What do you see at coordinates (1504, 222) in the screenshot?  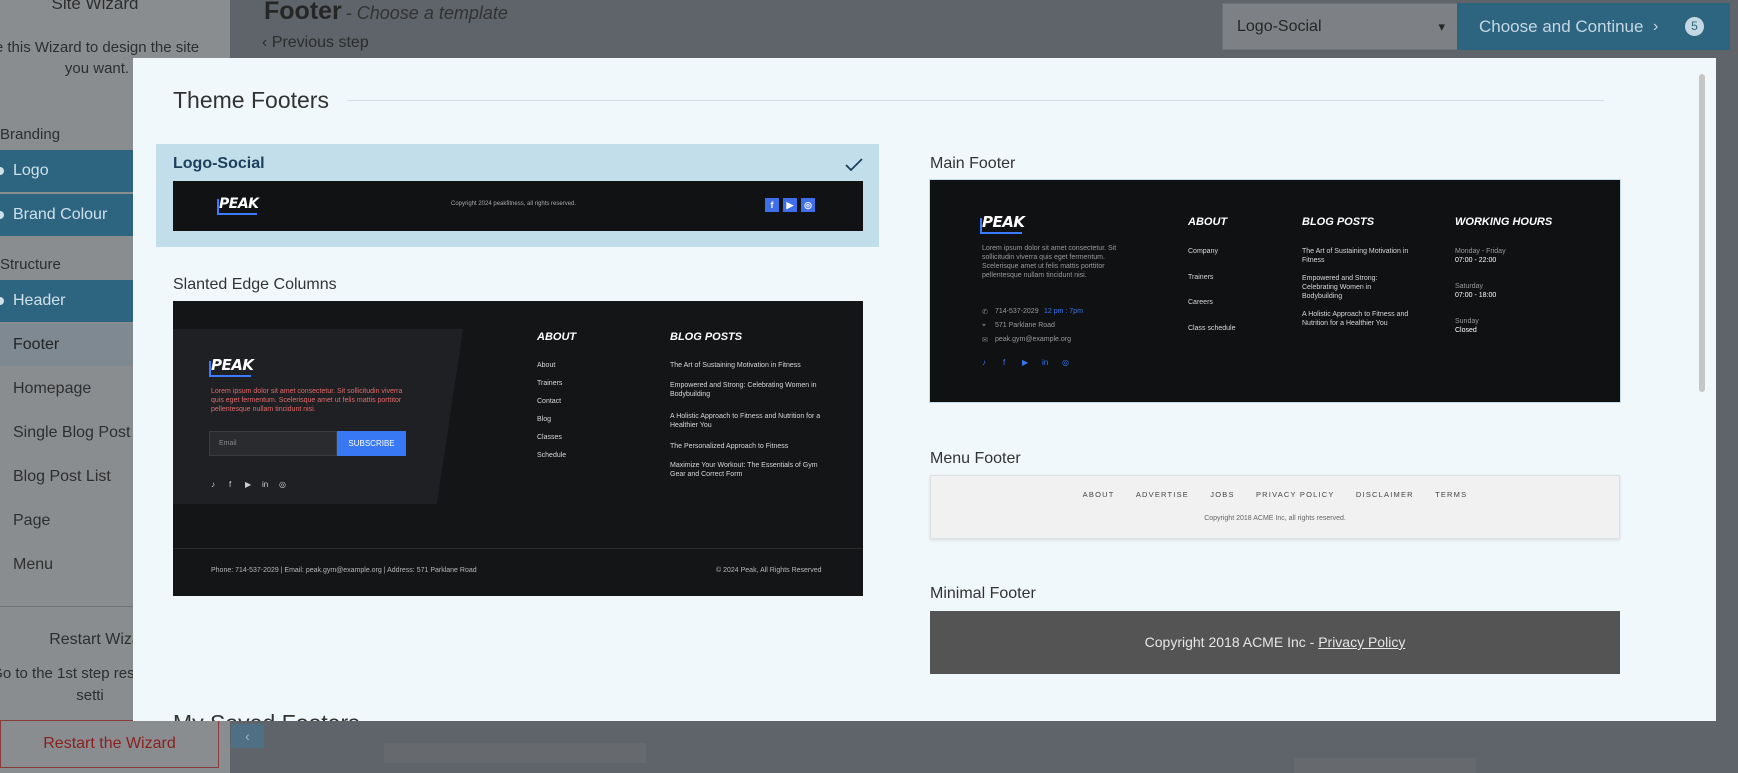 I see `hours-heading: WORKING HOURS` at bounding box center [1504, 222].